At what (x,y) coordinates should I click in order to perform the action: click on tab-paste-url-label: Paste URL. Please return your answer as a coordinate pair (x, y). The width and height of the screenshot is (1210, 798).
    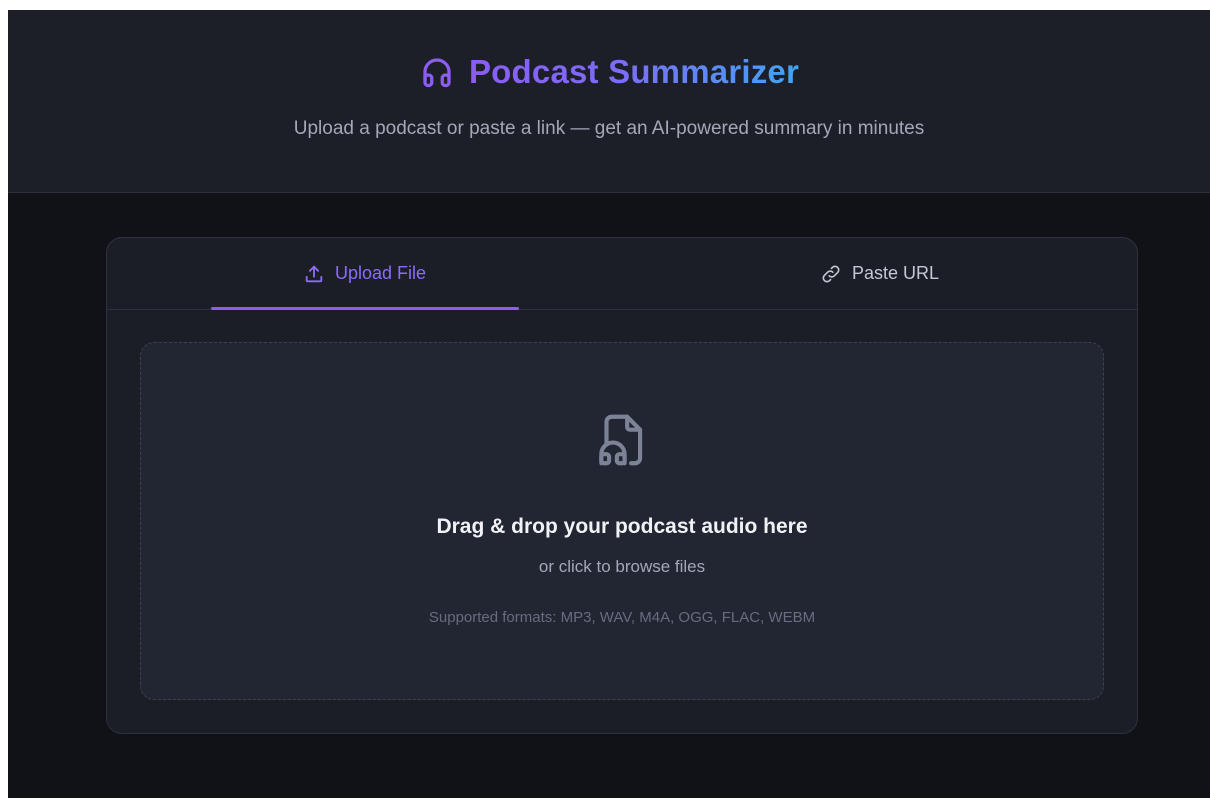
    Looking at the image, I should click on (895, 273).